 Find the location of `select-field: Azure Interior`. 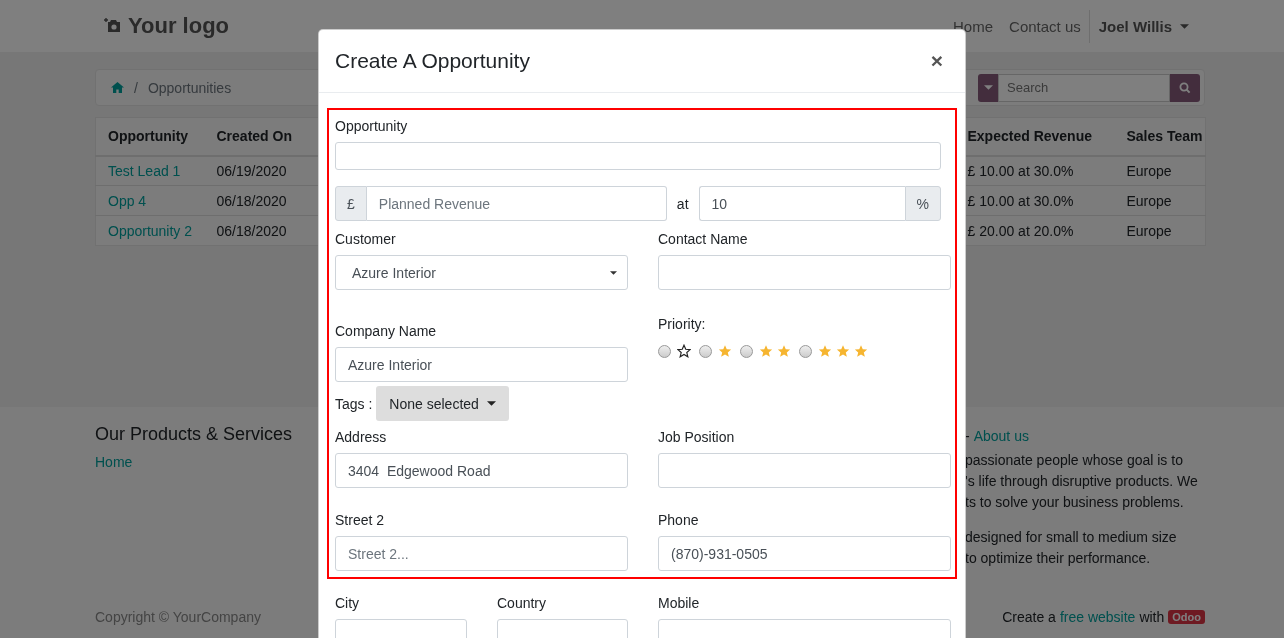

select-field: Azure Interior is located at coordinates (481, 272).